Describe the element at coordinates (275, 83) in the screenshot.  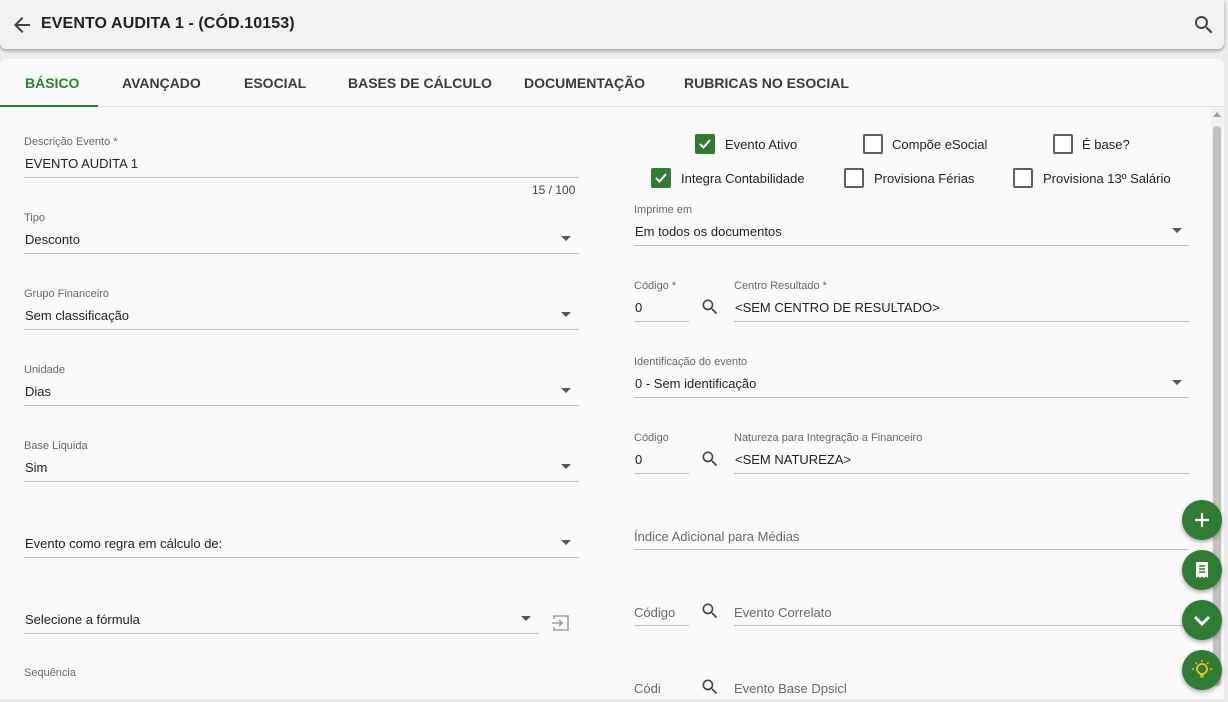
I see `tab-esocial: ESOCIAL` at that location.